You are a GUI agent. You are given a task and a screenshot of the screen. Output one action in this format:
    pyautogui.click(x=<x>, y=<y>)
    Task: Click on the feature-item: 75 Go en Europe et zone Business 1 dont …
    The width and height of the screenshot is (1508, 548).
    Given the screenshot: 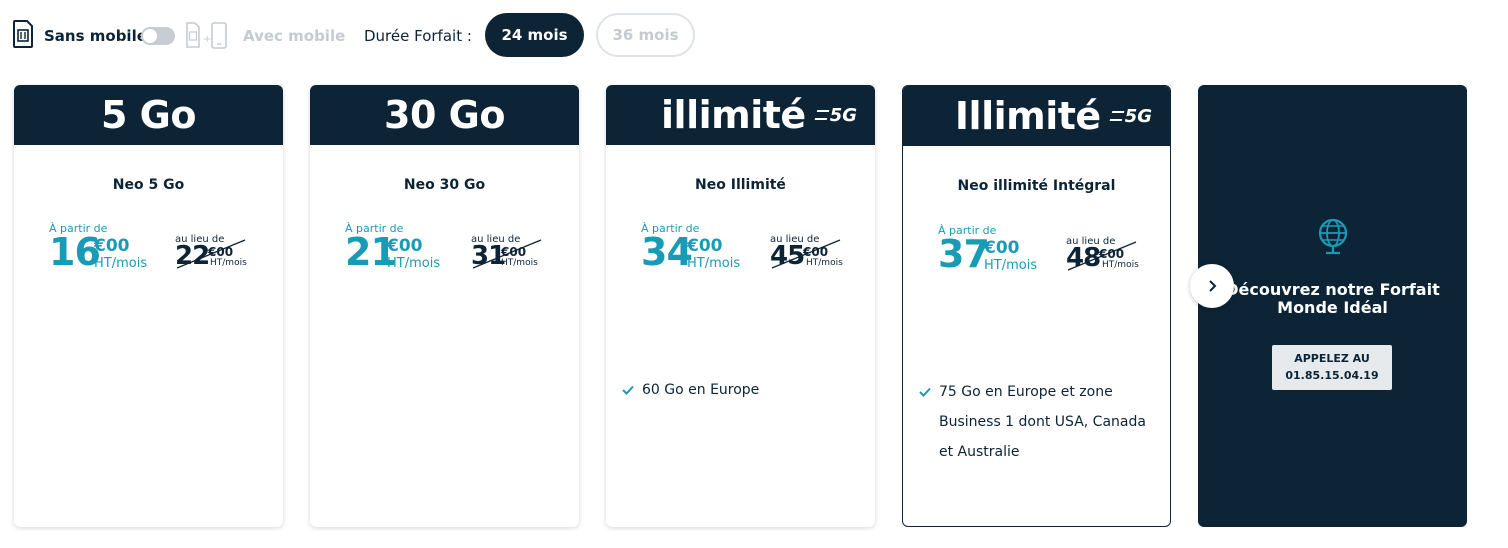 What is the action you would take?
    pyautogui.click(x=1034, y=422)
    